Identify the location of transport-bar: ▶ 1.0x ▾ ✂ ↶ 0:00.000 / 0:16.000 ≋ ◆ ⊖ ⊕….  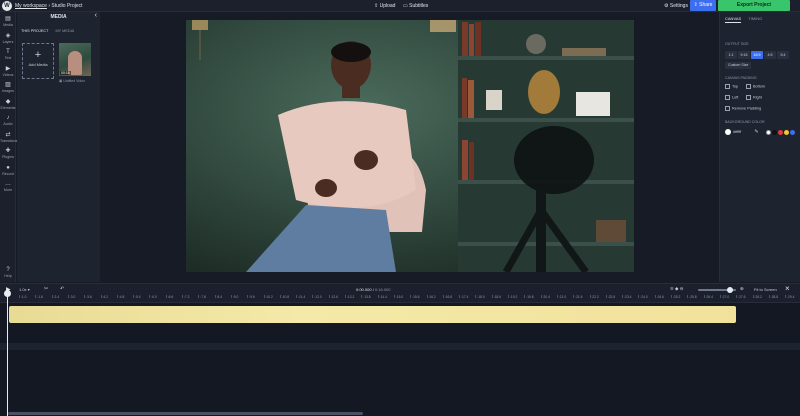
(400, 289).